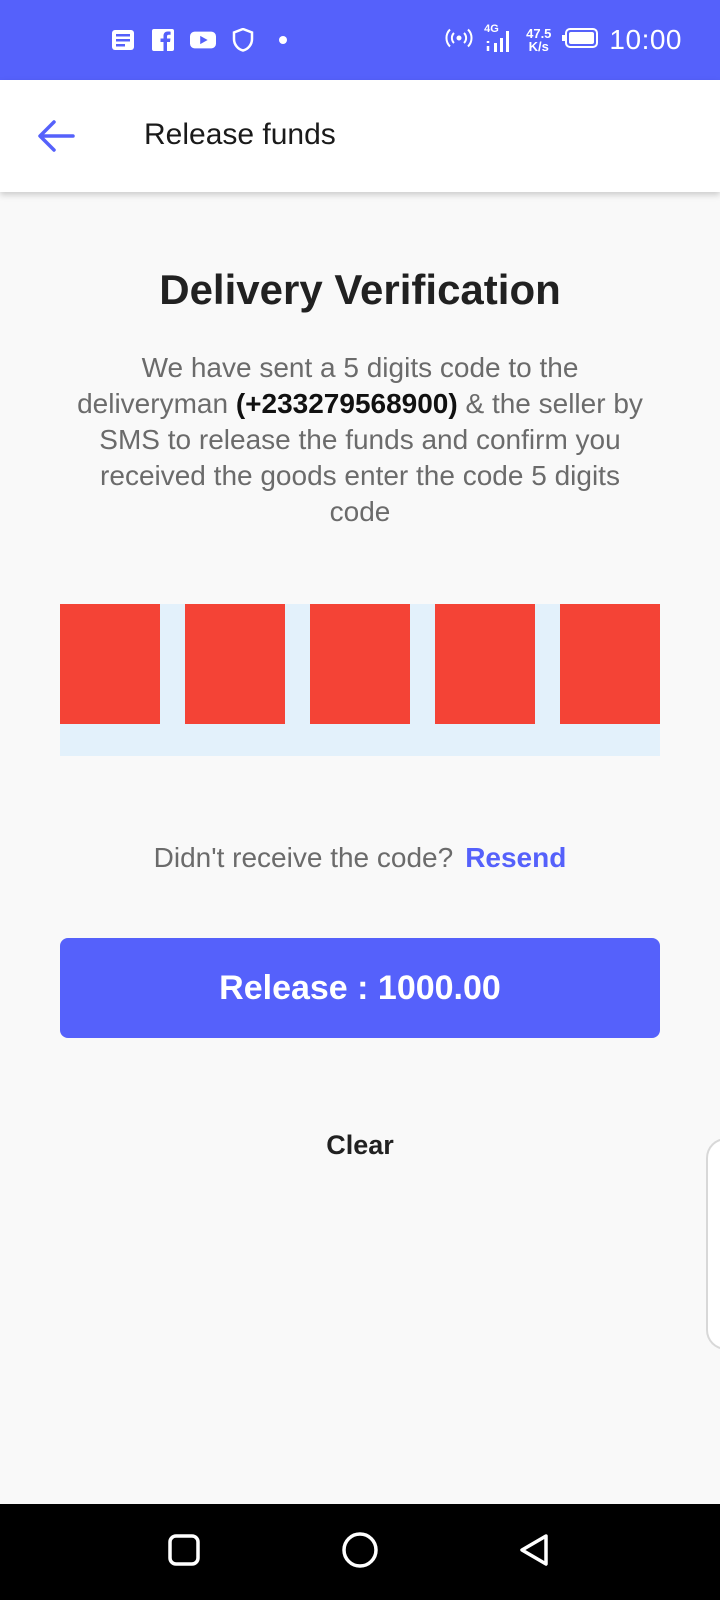  Describe the element at coordinates (163, 40) in the screenshot. I see `facebook-icon` at that location.